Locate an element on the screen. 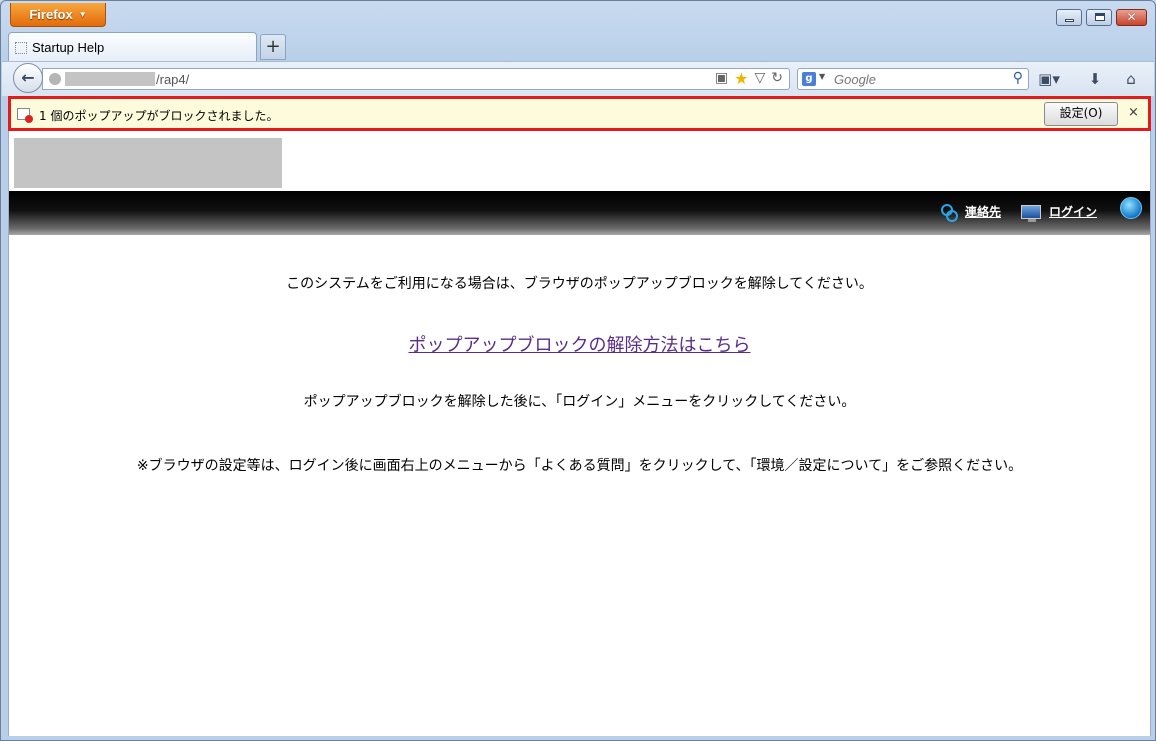 This screenshot has width=1156, height=741. settings-button: 設定(O) is located at coordinates (1081, 114).